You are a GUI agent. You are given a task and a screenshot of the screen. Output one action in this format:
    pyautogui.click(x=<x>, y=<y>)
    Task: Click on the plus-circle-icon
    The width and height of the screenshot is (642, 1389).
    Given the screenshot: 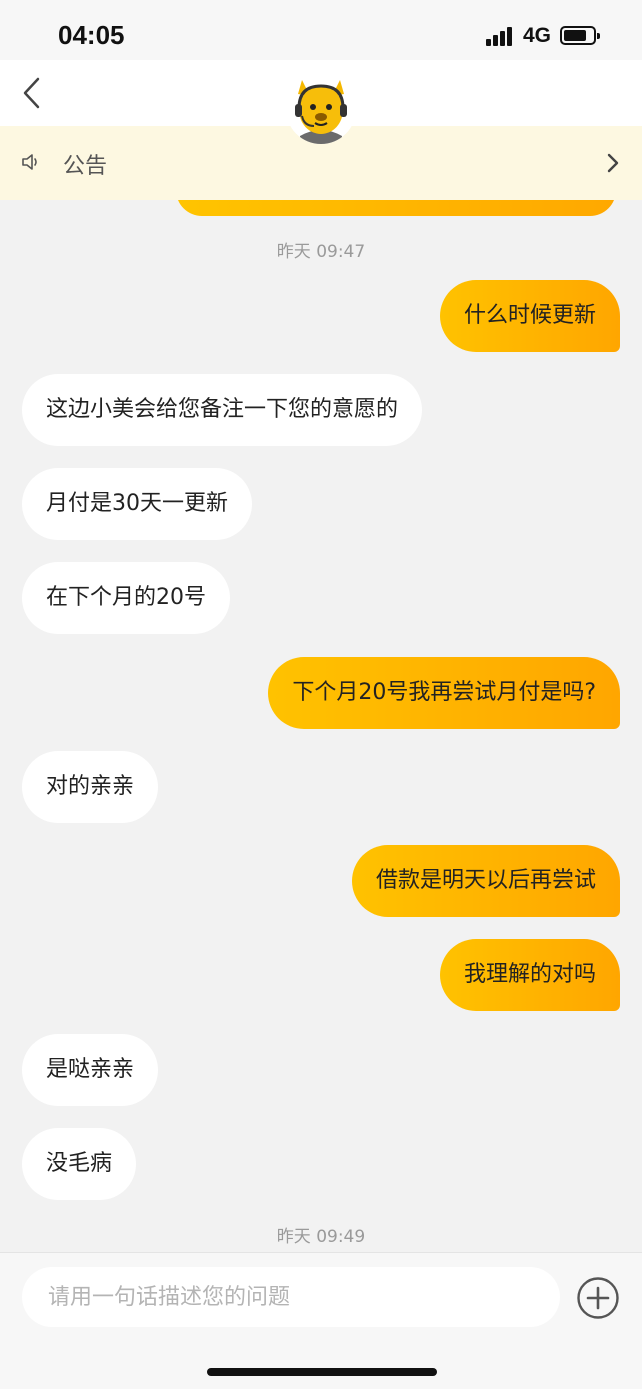 What is the action you would take?
    pyautogui.click(x=598, y=1298)
    